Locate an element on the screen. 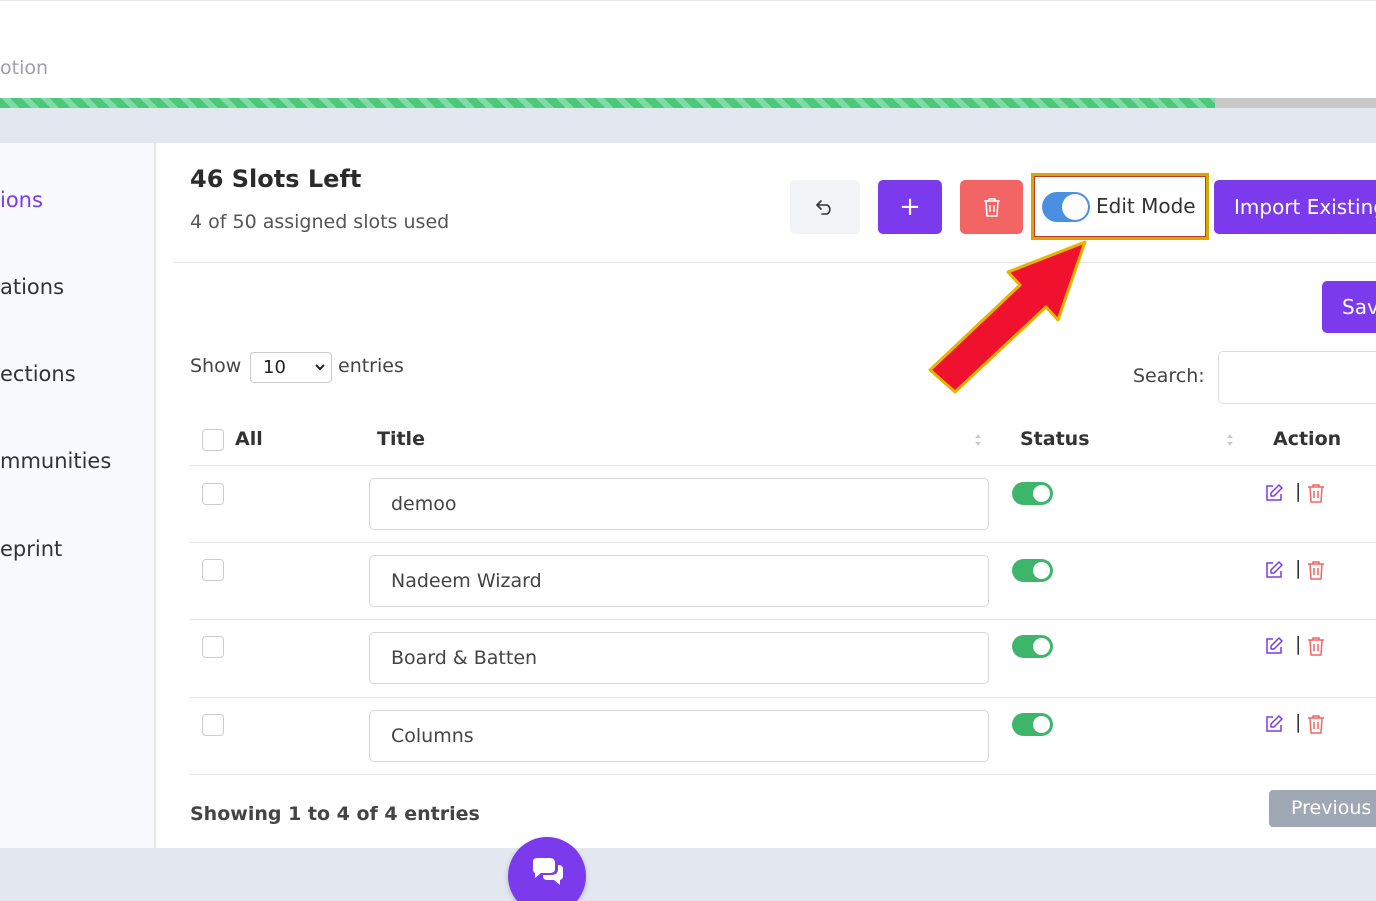 The width and height of the screenshot is (1376, 901). undo-button is located at coordinates (825, 207).